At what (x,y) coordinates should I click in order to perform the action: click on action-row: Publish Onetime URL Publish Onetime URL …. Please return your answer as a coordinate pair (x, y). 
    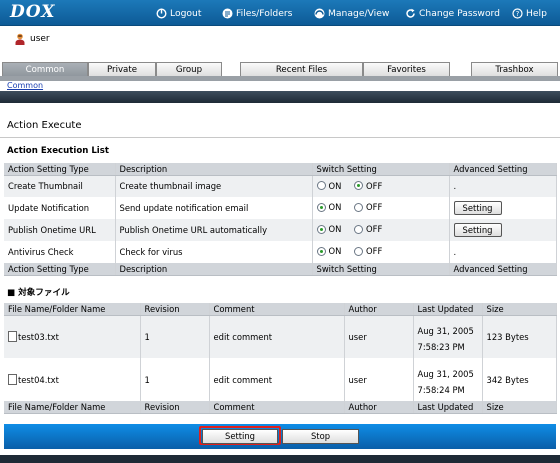
    Looking at the image, I should click on (280, 230).